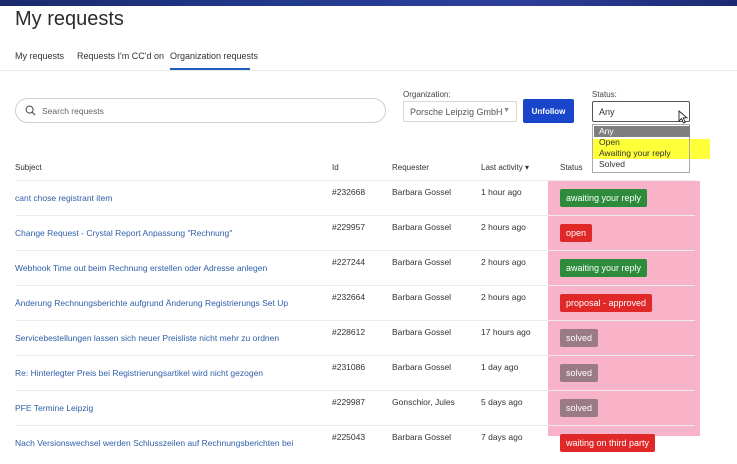 This screenshot has width=737, height=464. I want to click on search-input, so click(202, 110).